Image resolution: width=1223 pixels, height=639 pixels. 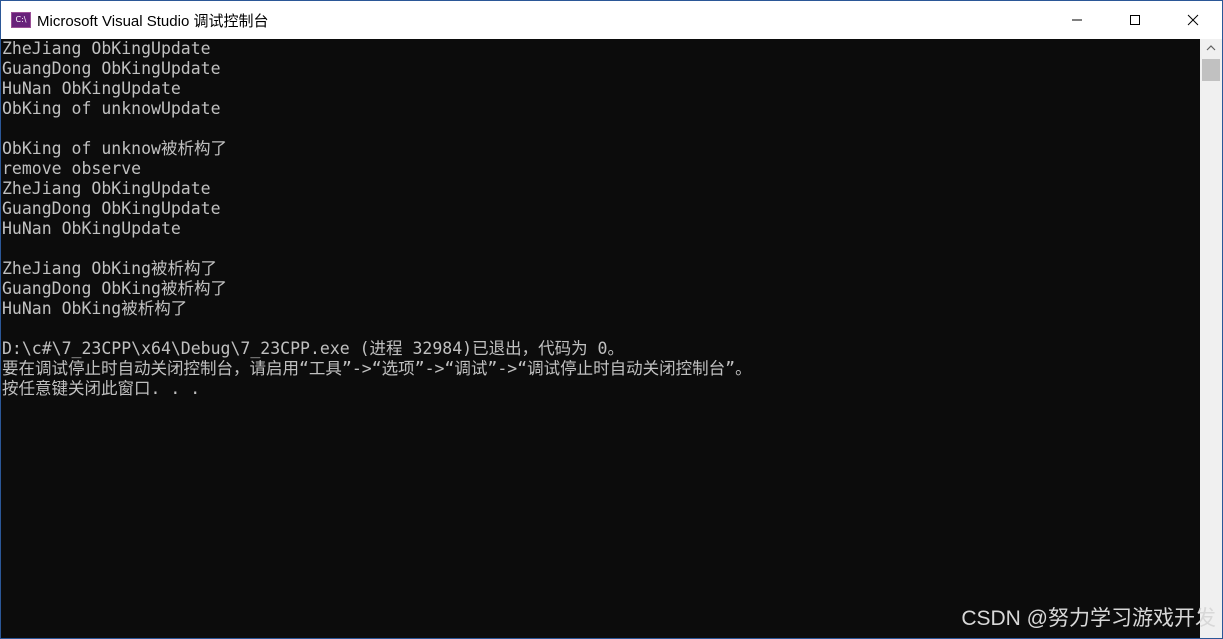 I want to click on console-line: ZheJiang ObKing被析构了, so click(x=110, y=268).